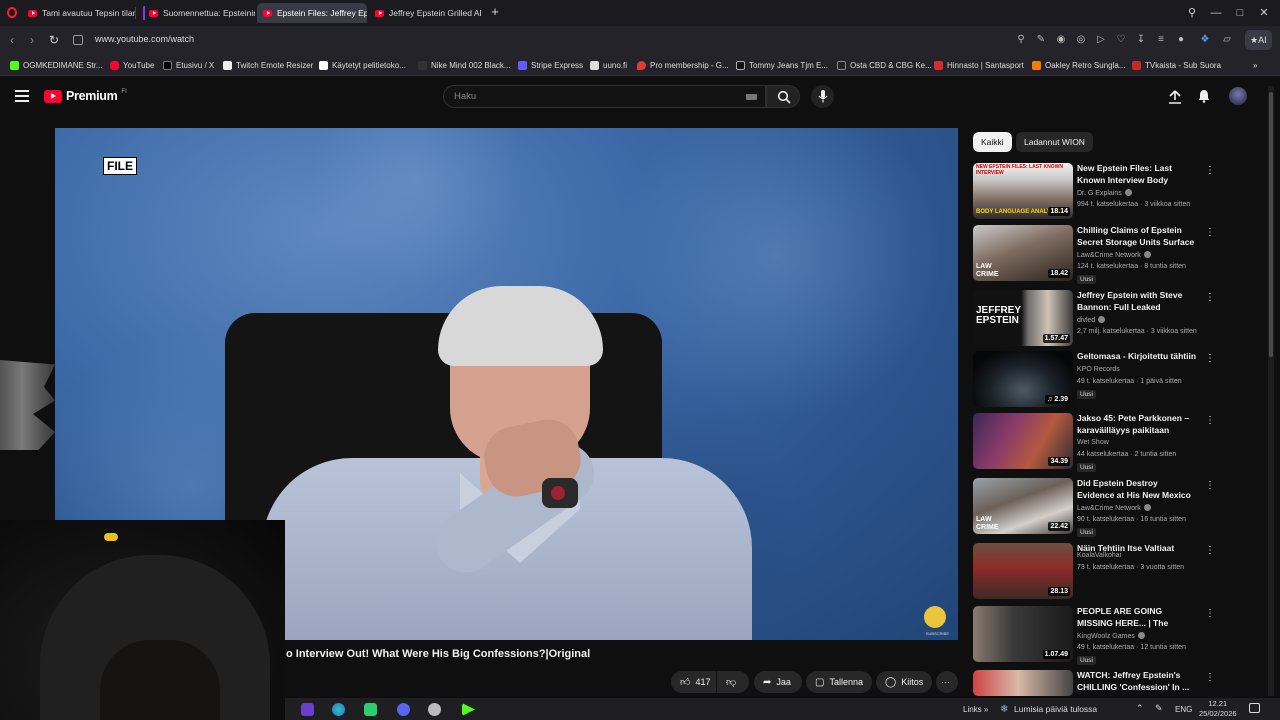  Describe the element at coordinates (1140, 708) in the screenshot. I see `tray-chevron-icon: ⌃` at that location.